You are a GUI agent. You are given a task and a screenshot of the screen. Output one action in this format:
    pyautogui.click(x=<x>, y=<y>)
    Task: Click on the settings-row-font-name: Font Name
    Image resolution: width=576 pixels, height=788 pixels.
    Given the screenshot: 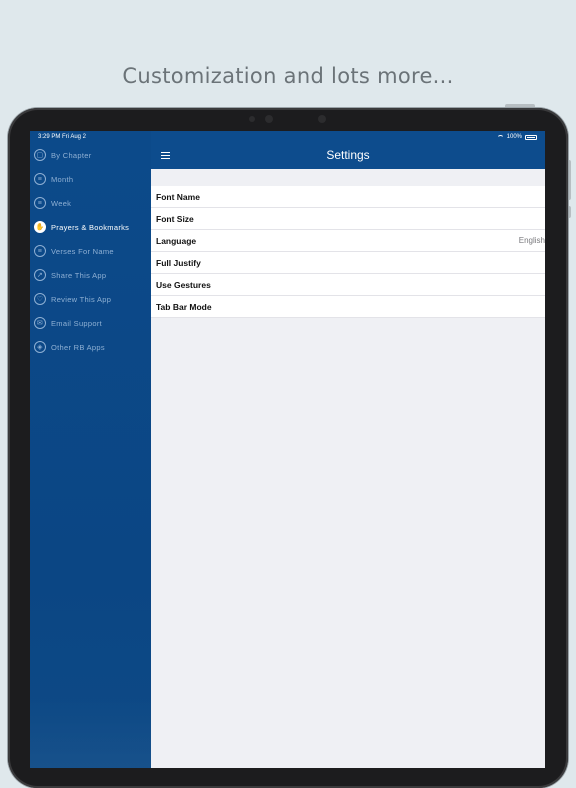 What is the action you would take?
    pyautogui.click(x=348, y=197)
    